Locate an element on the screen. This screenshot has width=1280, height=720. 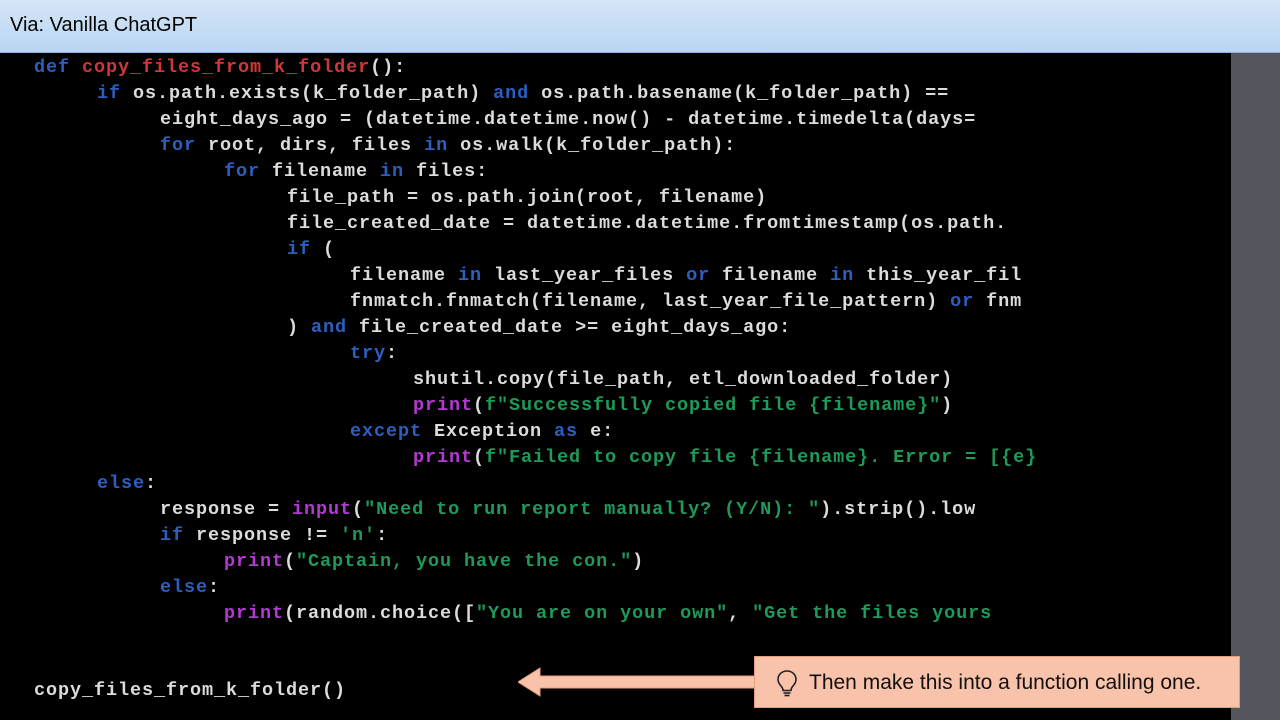
lightbulb-icon is located at coordinates (787, 683).